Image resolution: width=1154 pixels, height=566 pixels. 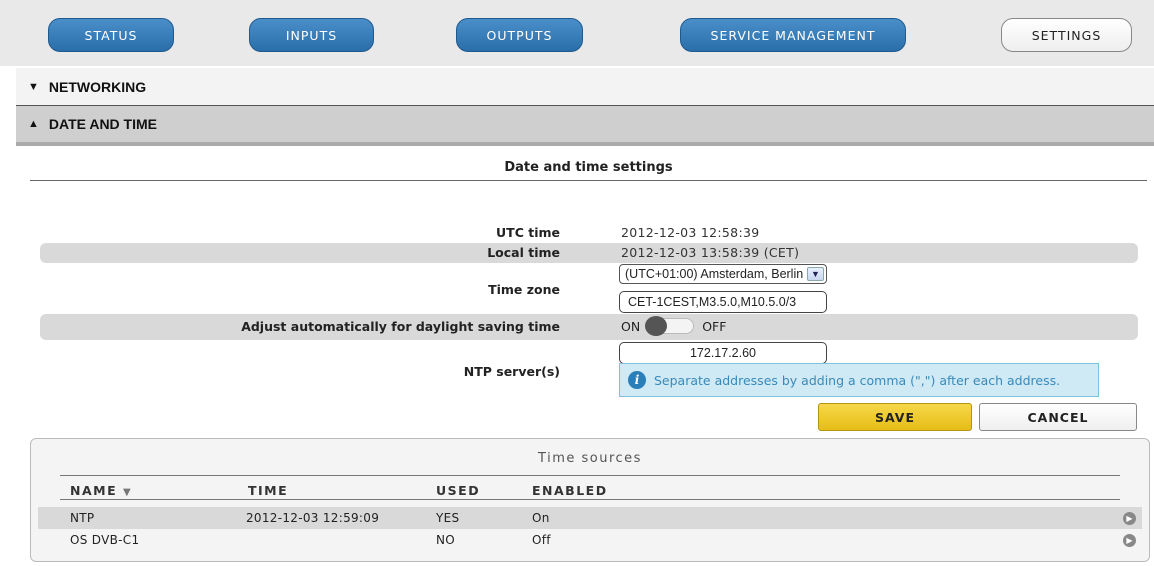 What do you see at coordinates (631, 326) in the screenshot?
I see `dst-on-label: ON` at bounding box center [631, 326].